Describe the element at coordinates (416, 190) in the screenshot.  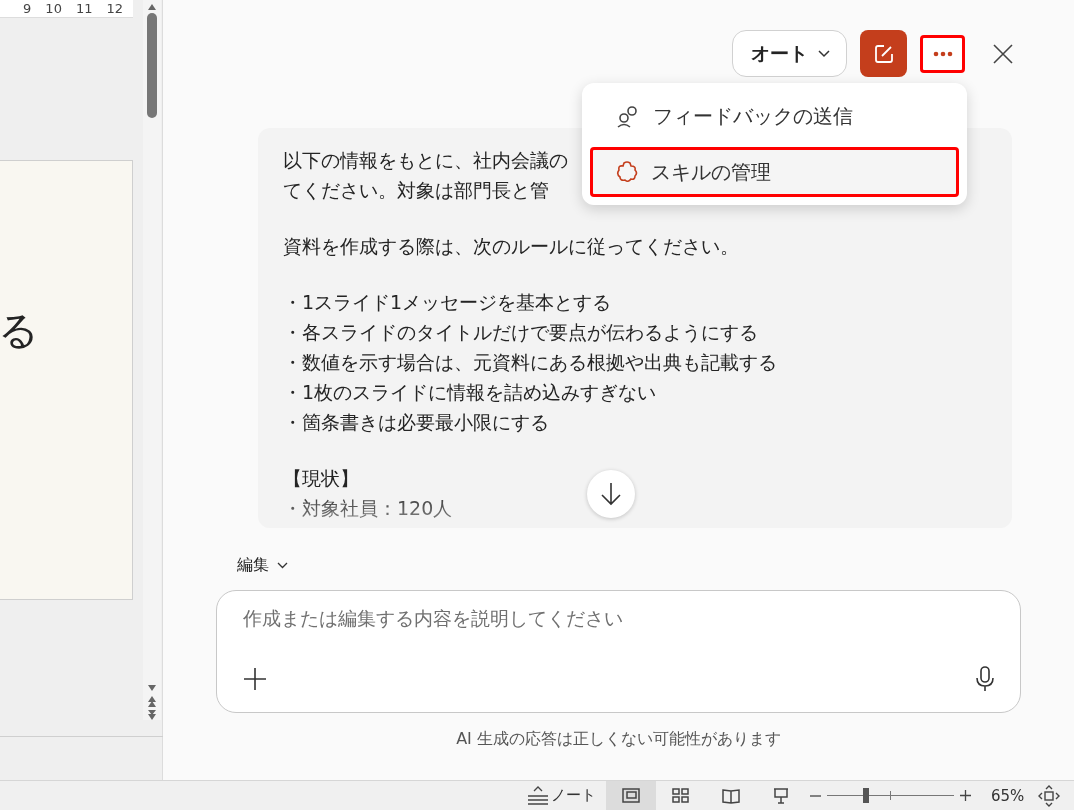
I see `message-line: てください。対象は部門長と管` at that location.